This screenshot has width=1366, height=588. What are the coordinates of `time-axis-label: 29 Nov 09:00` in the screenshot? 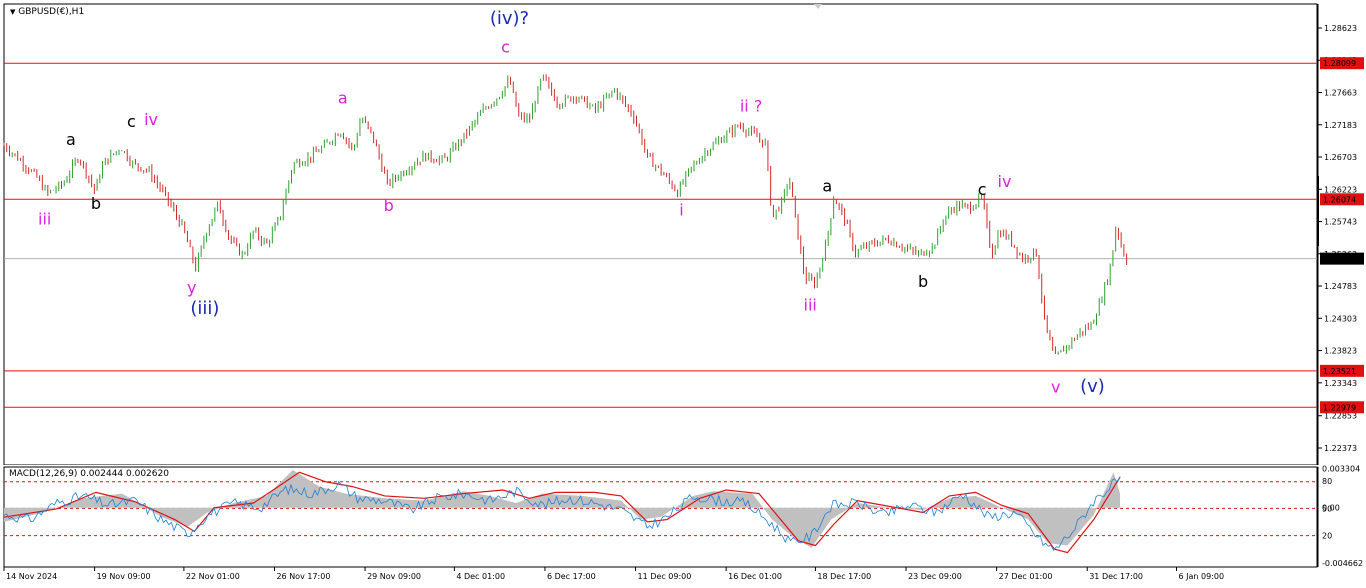 It's located at (394, 576).